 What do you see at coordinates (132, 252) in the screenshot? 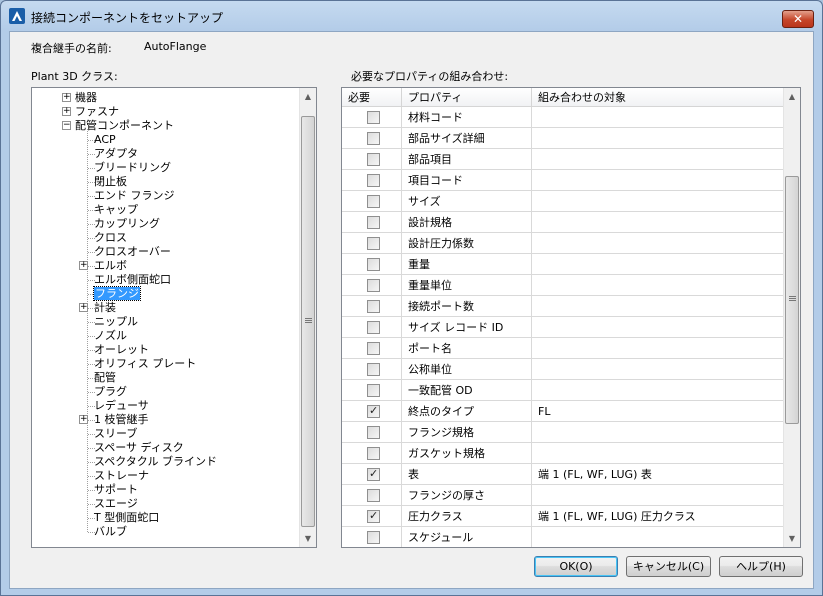
I see `tree-node: クロスオーバー` at bounding box center [132, 252].